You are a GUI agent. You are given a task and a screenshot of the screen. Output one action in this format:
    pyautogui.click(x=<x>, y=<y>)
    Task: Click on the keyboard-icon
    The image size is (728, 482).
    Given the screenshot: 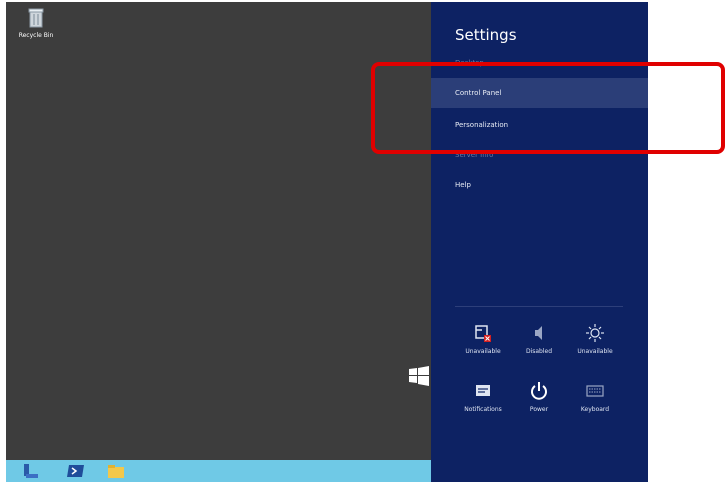 What is the action you would take?
    pyautogui.click(x=595, y=391)
    